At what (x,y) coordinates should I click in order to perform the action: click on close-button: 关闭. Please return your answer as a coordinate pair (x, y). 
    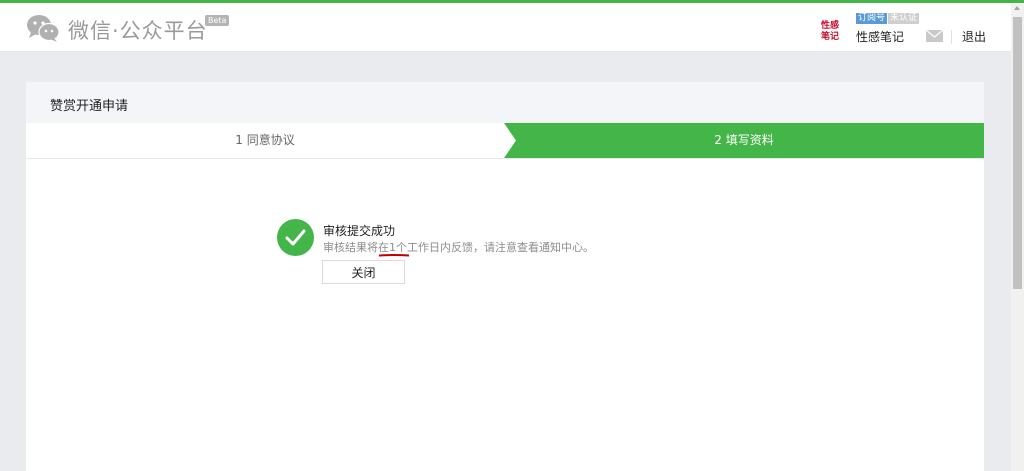
    Looking at the image, I should click on (363, 272).